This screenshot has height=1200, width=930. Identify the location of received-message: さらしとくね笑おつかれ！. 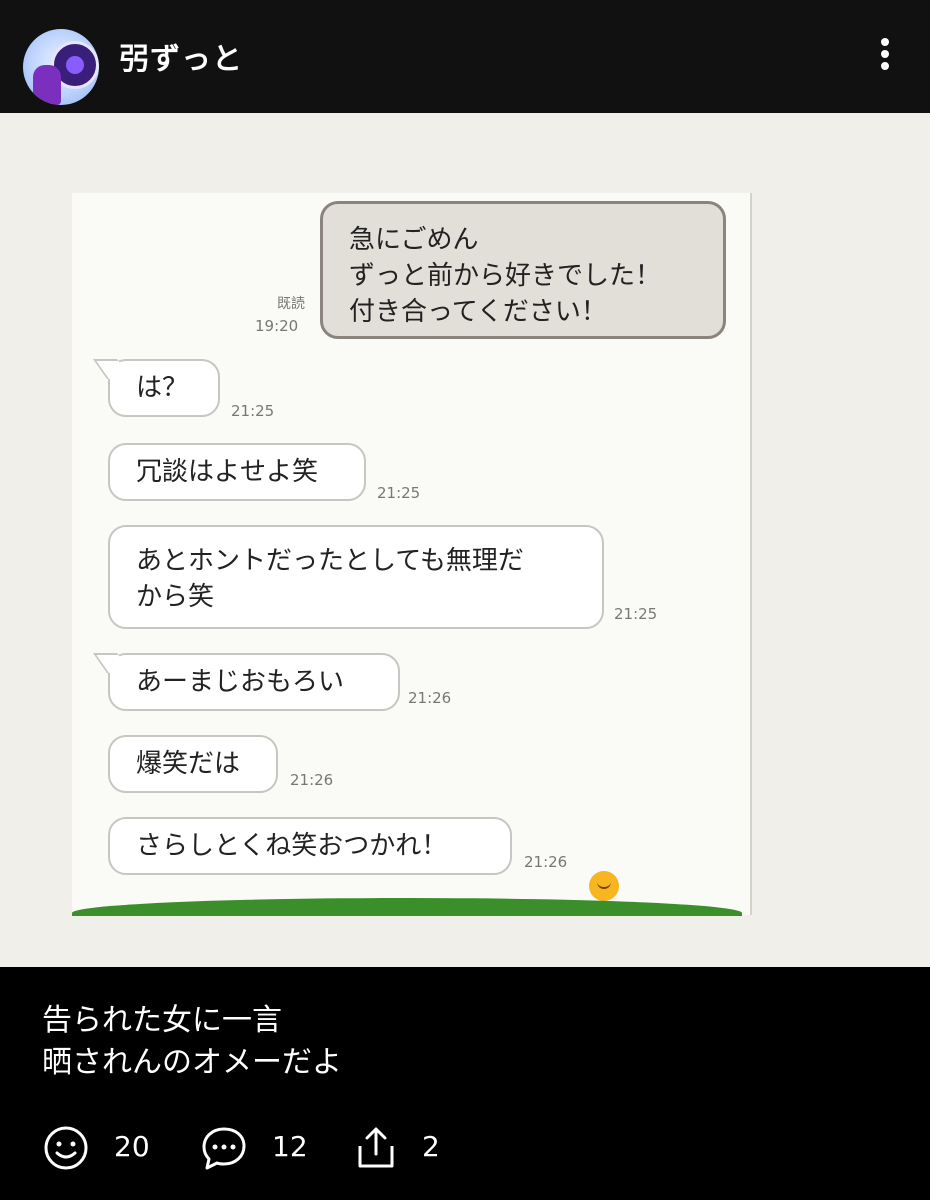
(310, 846).